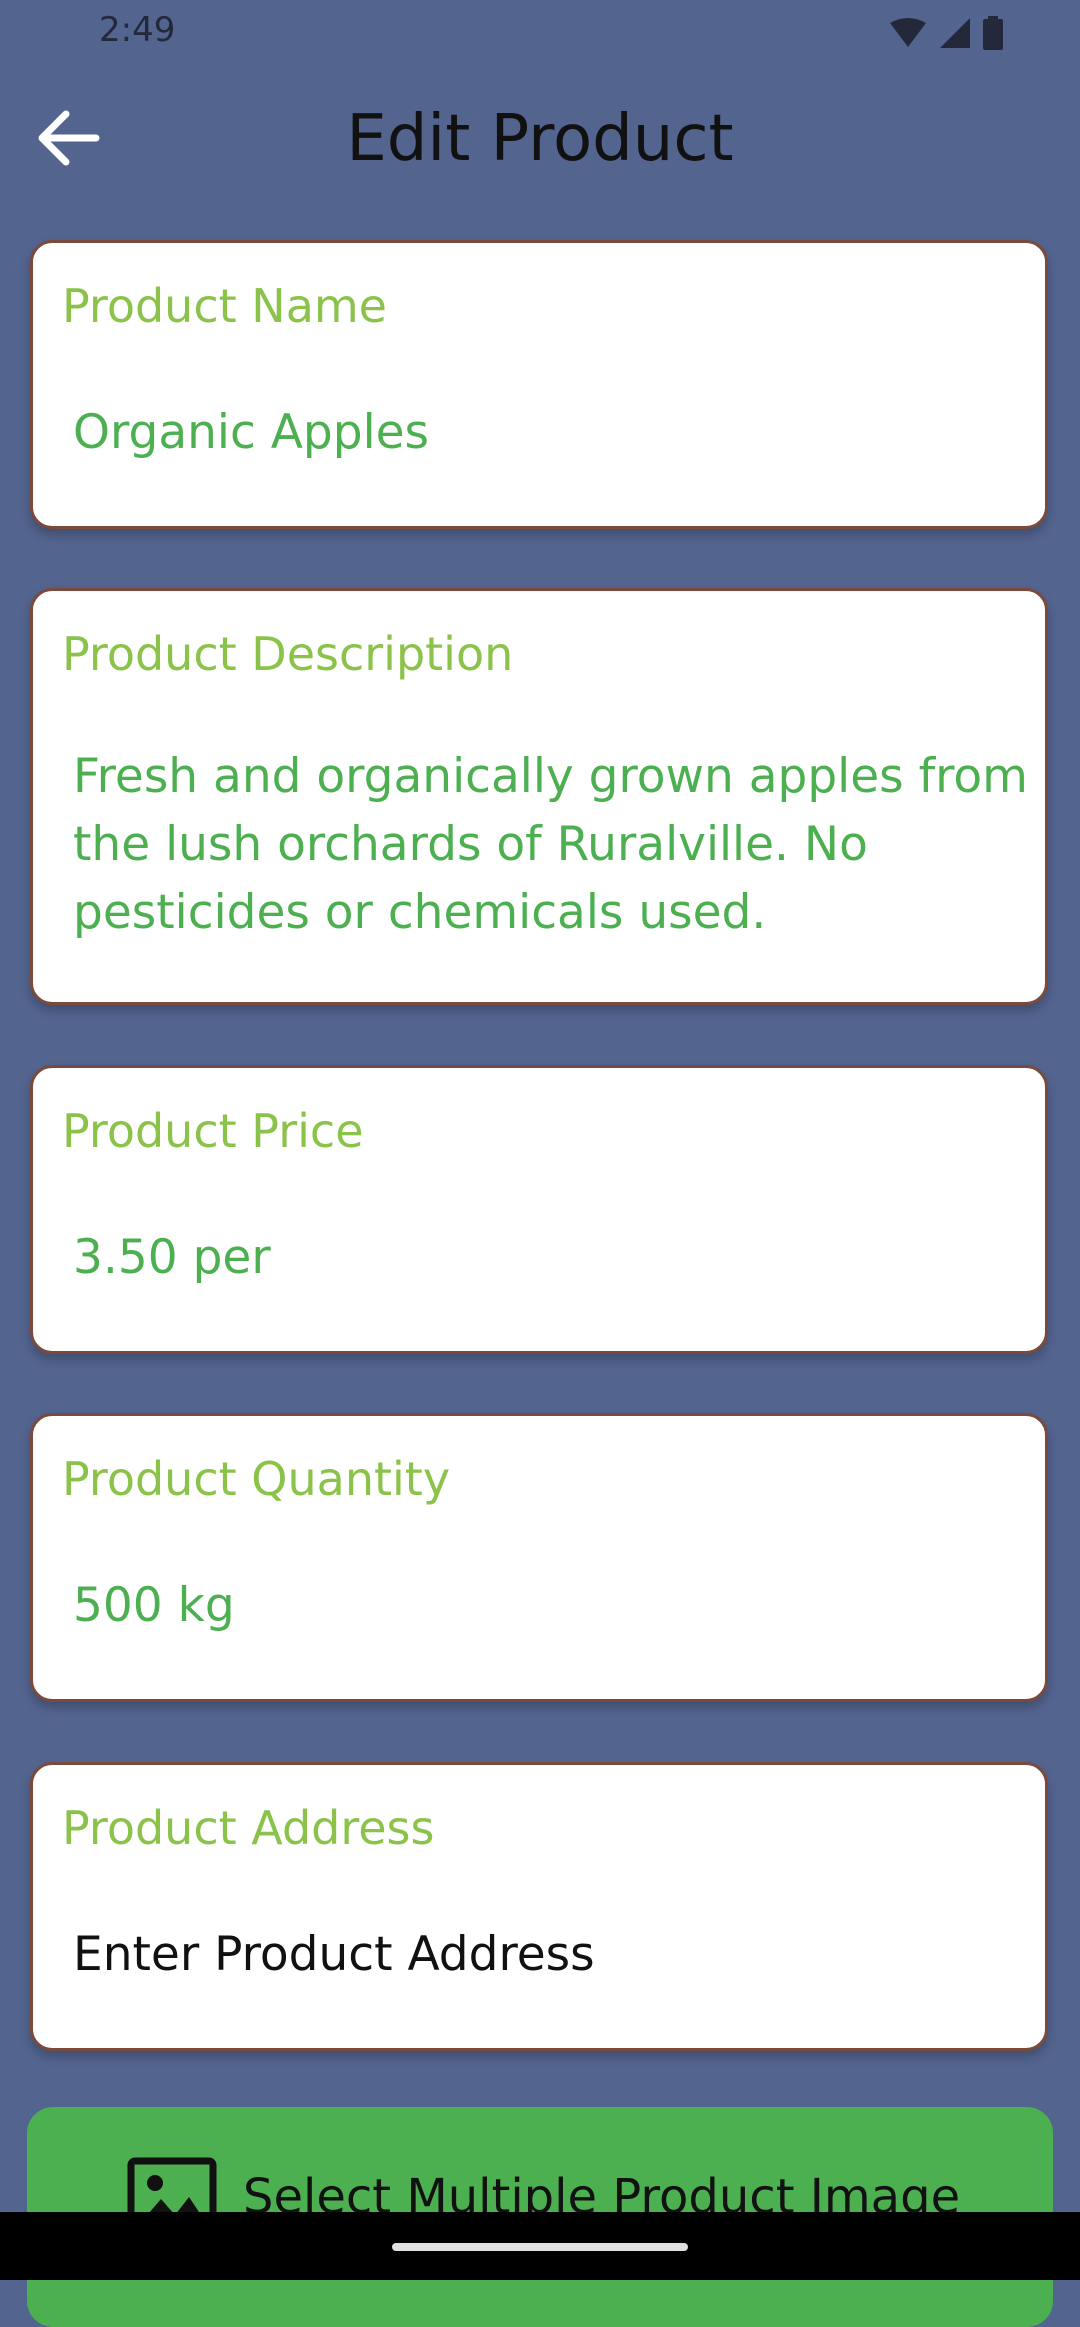 This screenshot has height=2327, width=1080. Describe the element at coordinates (540, 33) in the screenshot. I see `status-bar: 2:49` at that location.